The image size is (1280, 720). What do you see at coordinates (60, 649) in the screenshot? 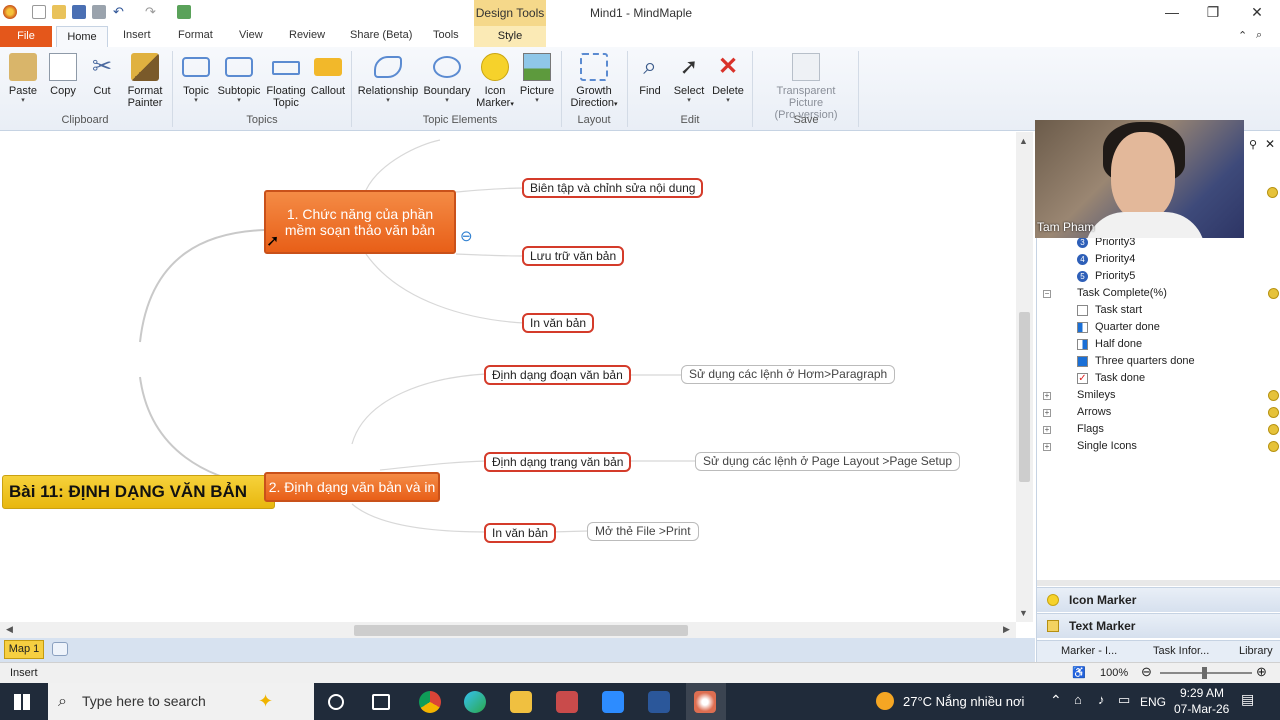
I see `new-map-tab-icon` at bounding box center [60, 649].